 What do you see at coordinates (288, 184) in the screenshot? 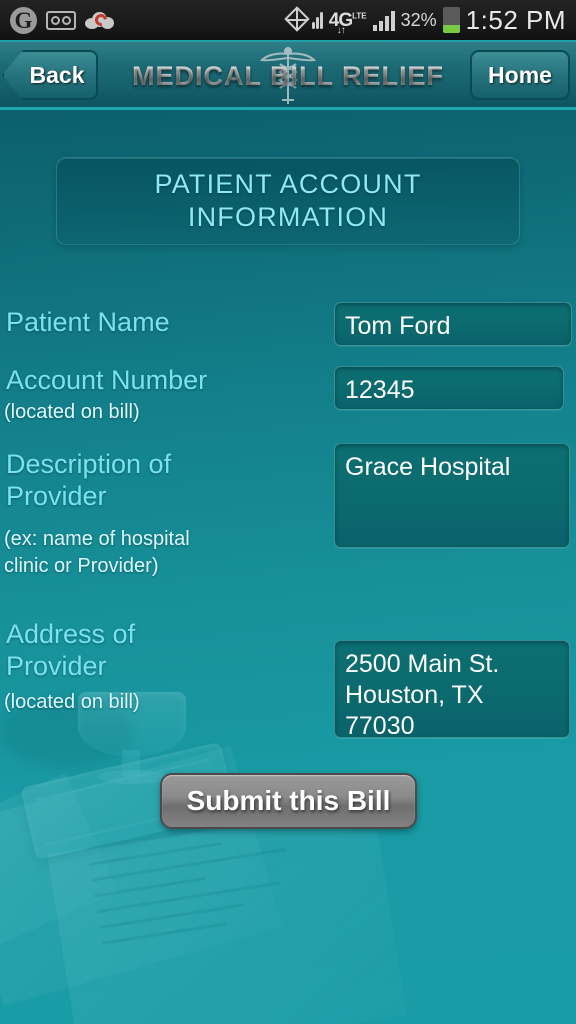
I see `page-title-line1: PATIENT ACCOUNT` at bounding box center [288, 184].